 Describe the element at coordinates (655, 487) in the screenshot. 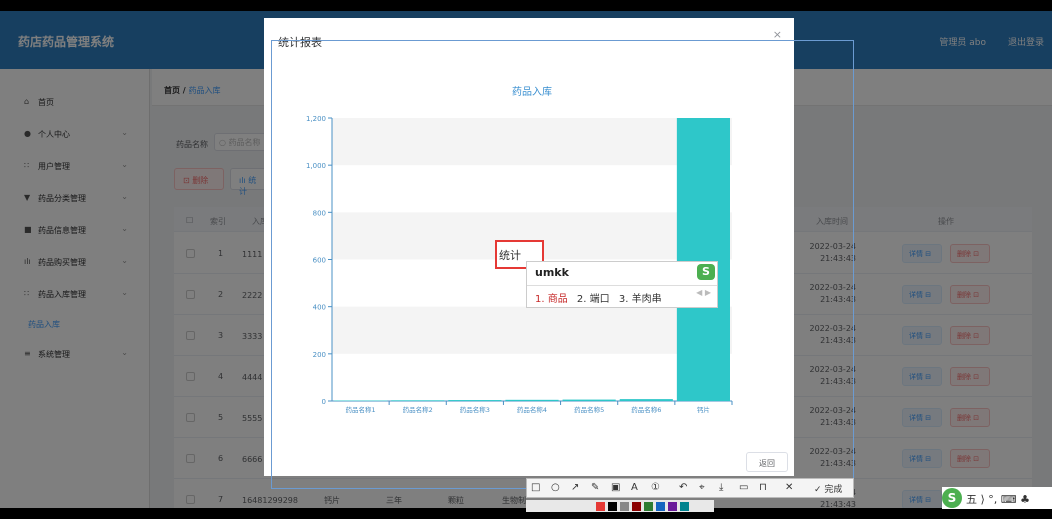

I see `capture-tool-icon: ①` at that location.